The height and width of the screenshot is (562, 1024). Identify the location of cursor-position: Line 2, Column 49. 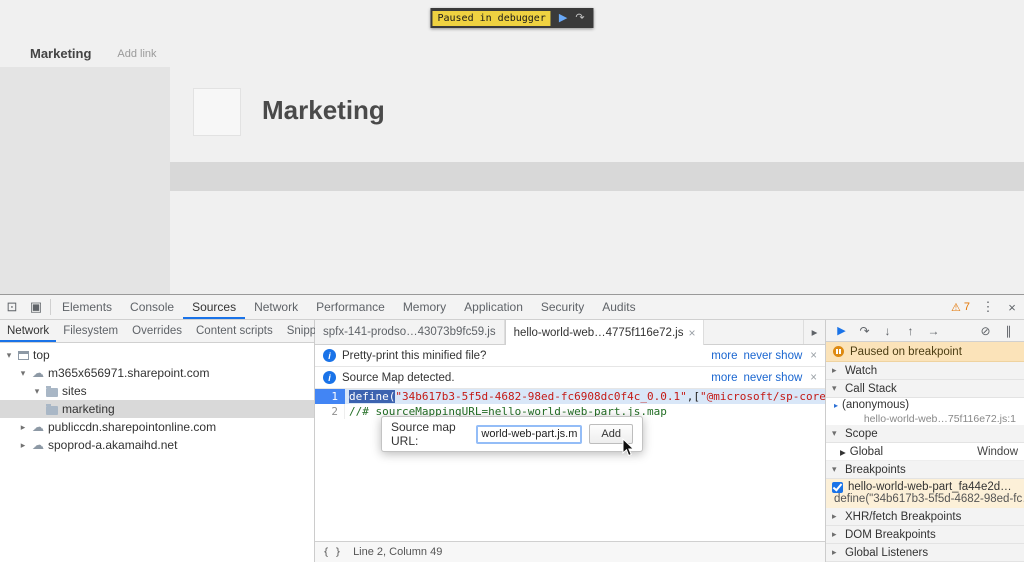
(398, 552).